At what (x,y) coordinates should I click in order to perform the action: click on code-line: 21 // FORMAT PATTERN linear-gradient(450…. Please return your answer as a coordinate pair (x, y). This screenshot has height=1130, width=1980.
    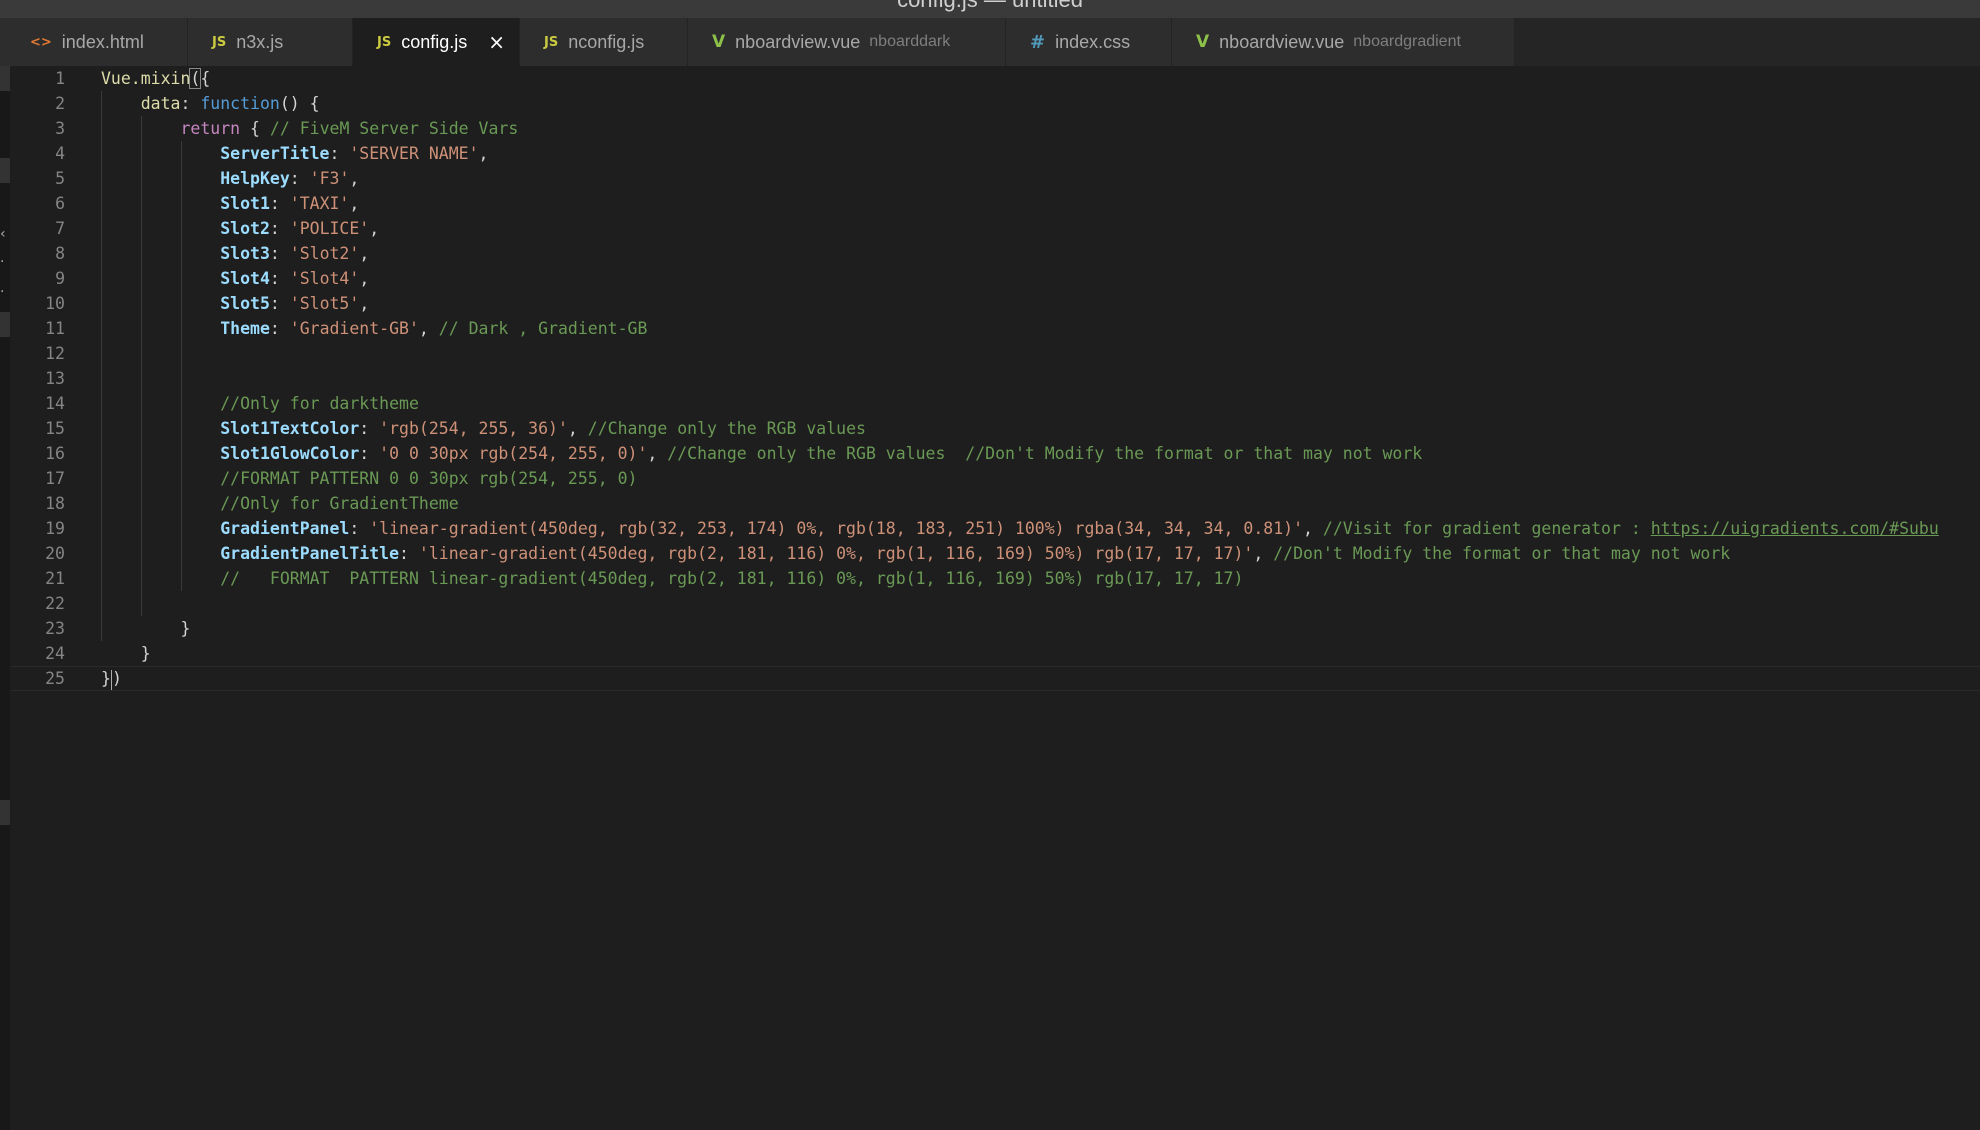
    Looking at the image, I should click on (995, 578).